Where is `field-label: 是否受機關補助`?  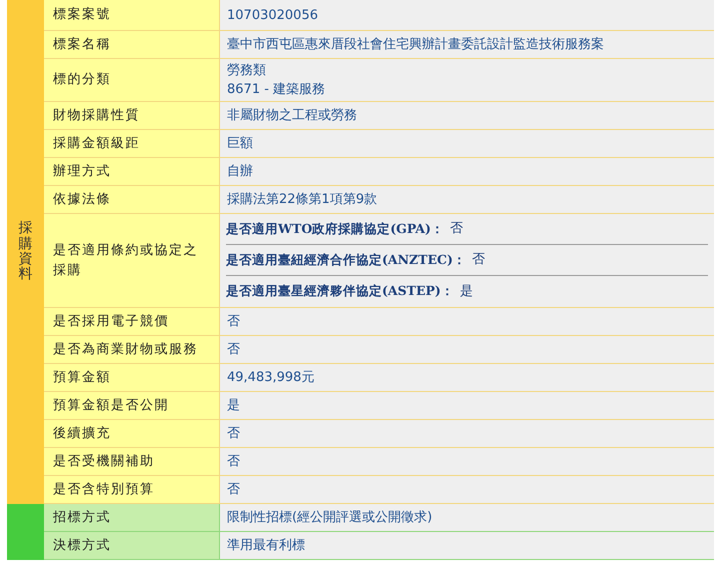
field-label: 是否受機關補助 is located at coordinates (132, 461).